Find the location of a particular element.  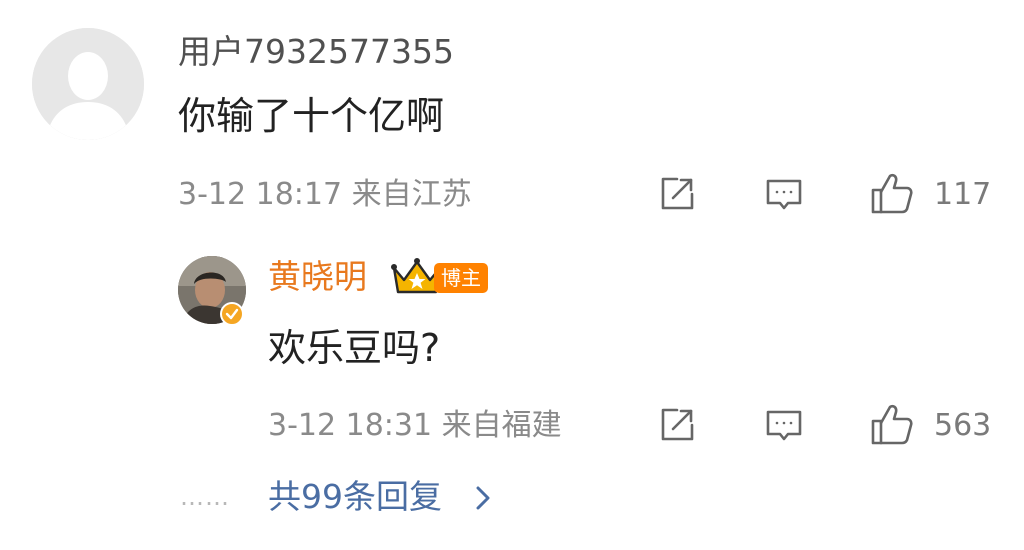

blogger-badge: 博主 is located at coordinates (461, 278).